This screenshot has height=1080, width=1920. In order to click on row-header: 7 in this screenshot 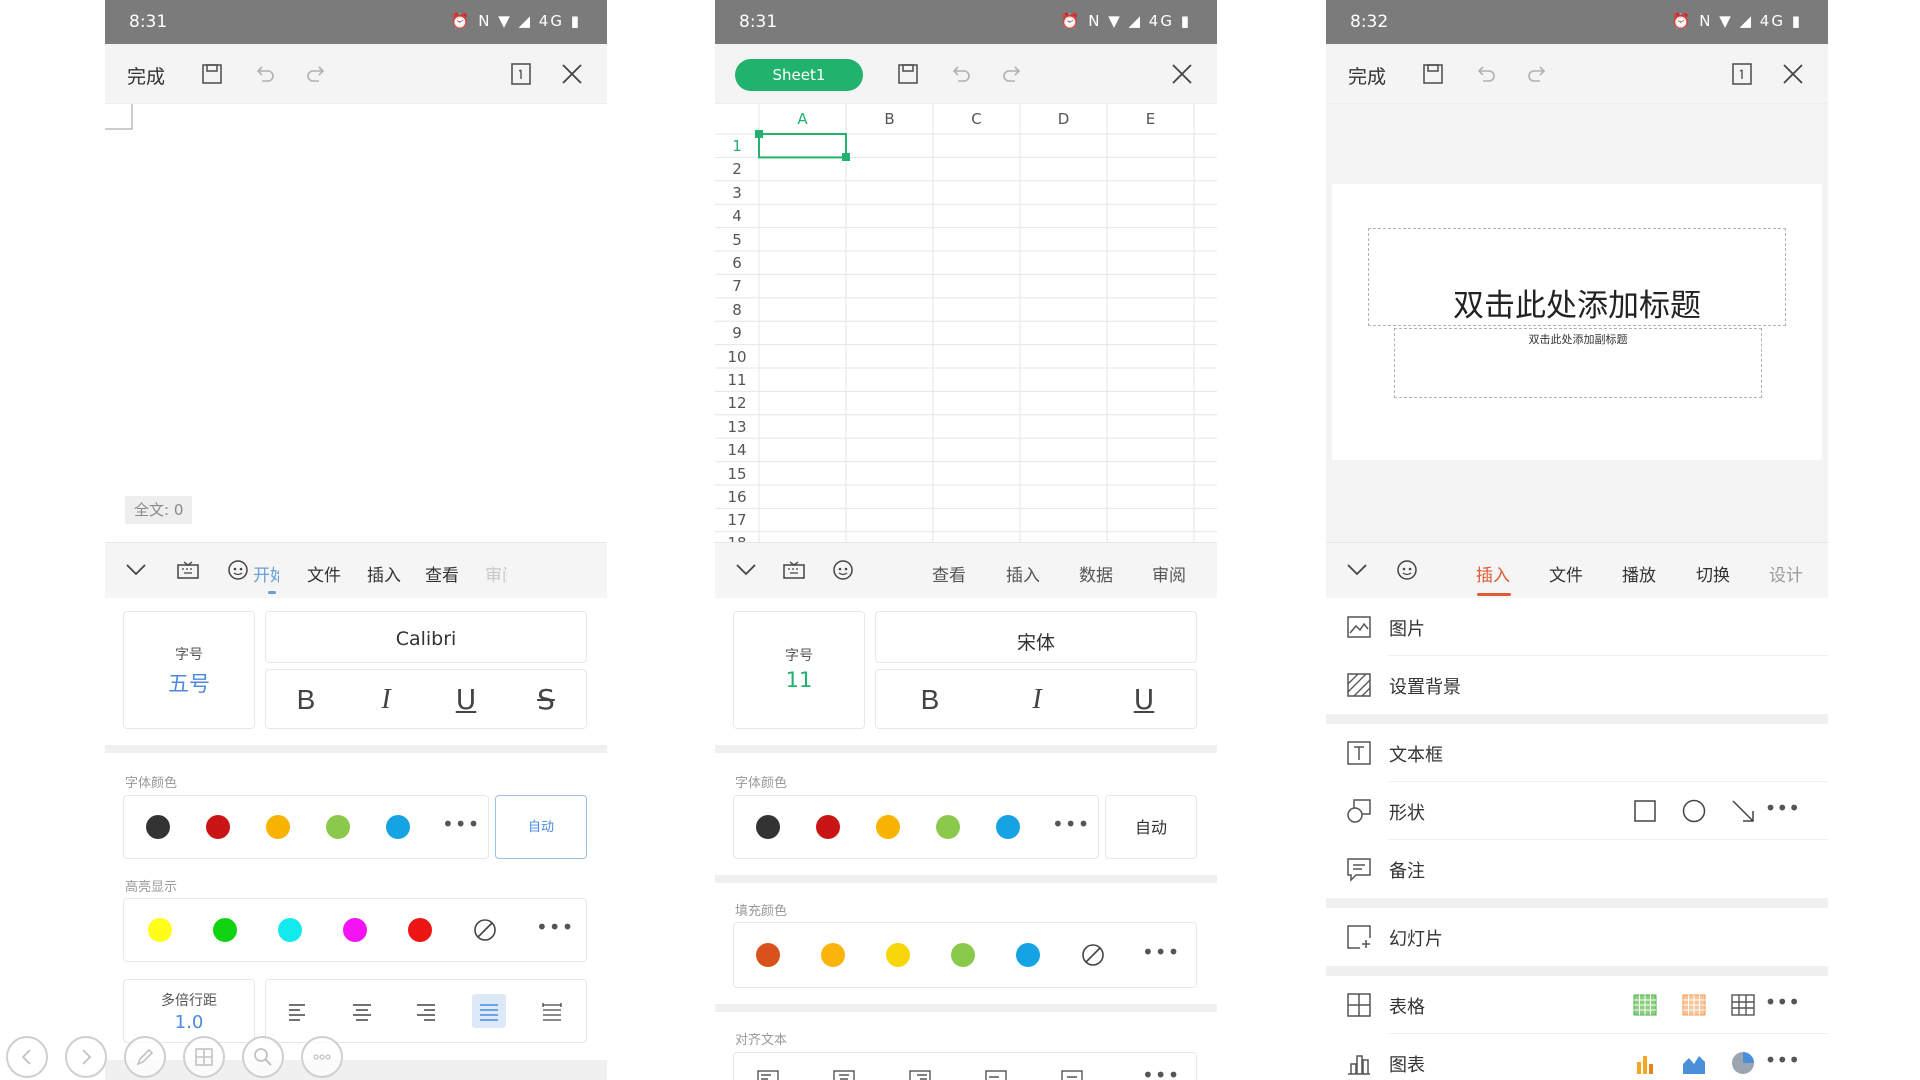, I will do `click(737, 286)`.